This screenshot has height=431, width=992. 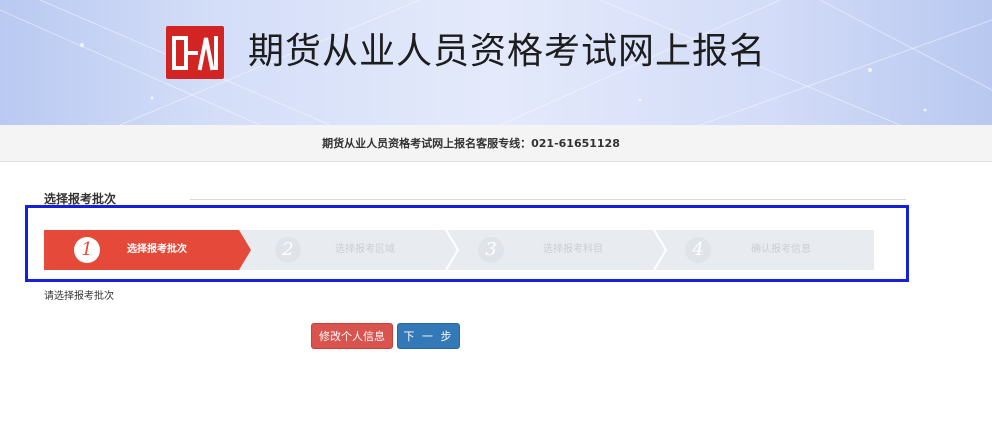 What do you see at coordinates (698, 250) in the screenshot?
I see `step-4-number: 4` at bounding box center [698, 250].